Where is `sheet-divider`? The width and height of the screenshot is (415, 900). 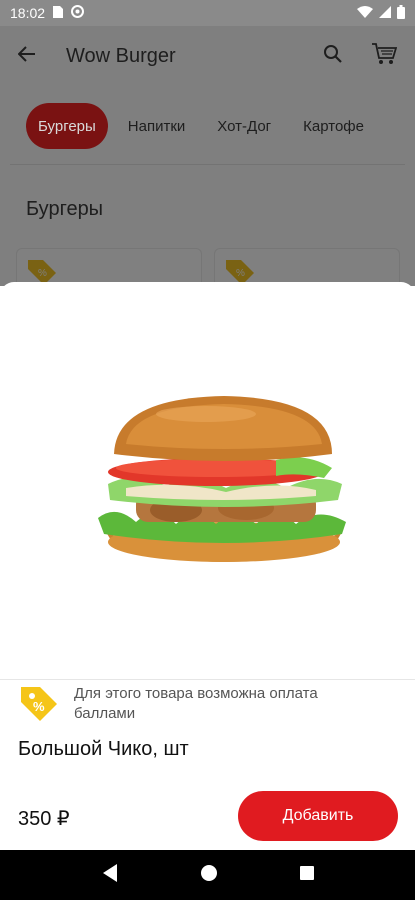
sheet-divider is located at coordinates (207, 679).